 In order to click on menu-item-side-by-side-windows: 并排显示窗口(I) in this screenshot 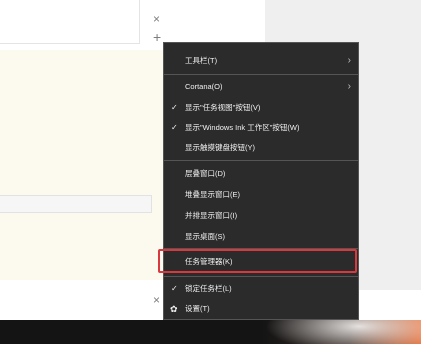, I will do `click(261, 216)`.